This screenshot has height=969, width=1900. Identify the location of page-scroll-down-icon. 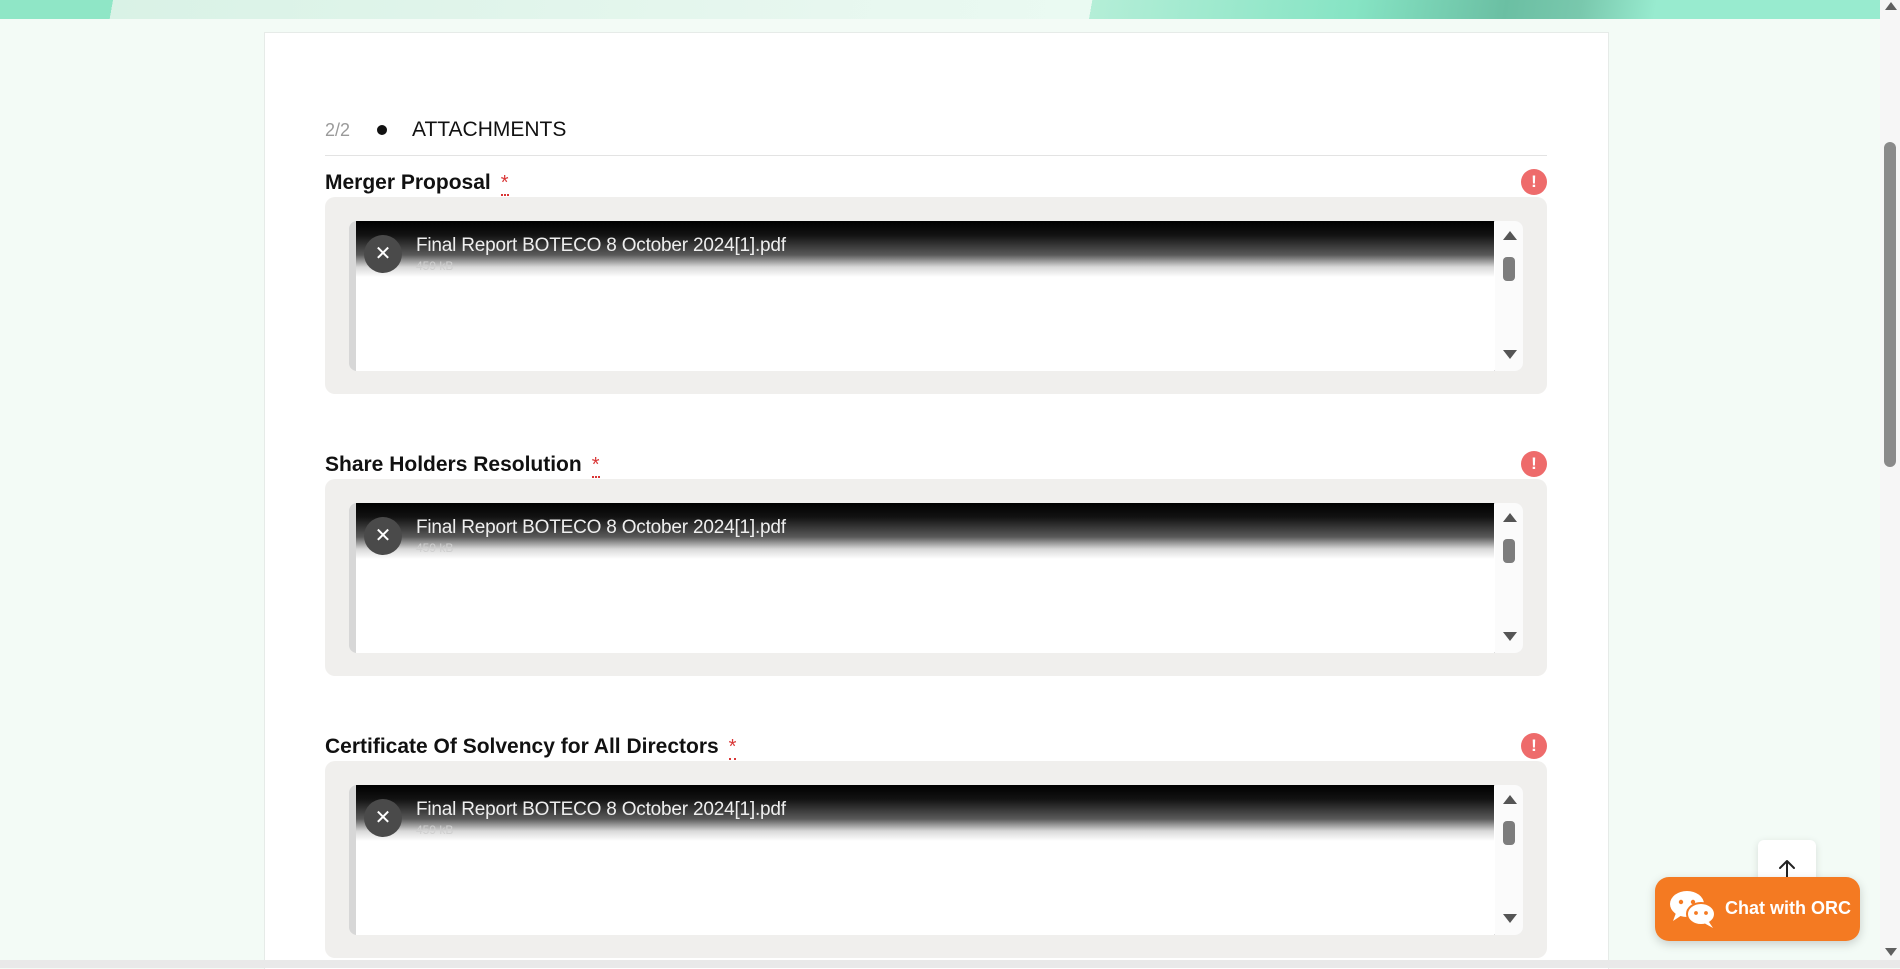
(1891, 952).